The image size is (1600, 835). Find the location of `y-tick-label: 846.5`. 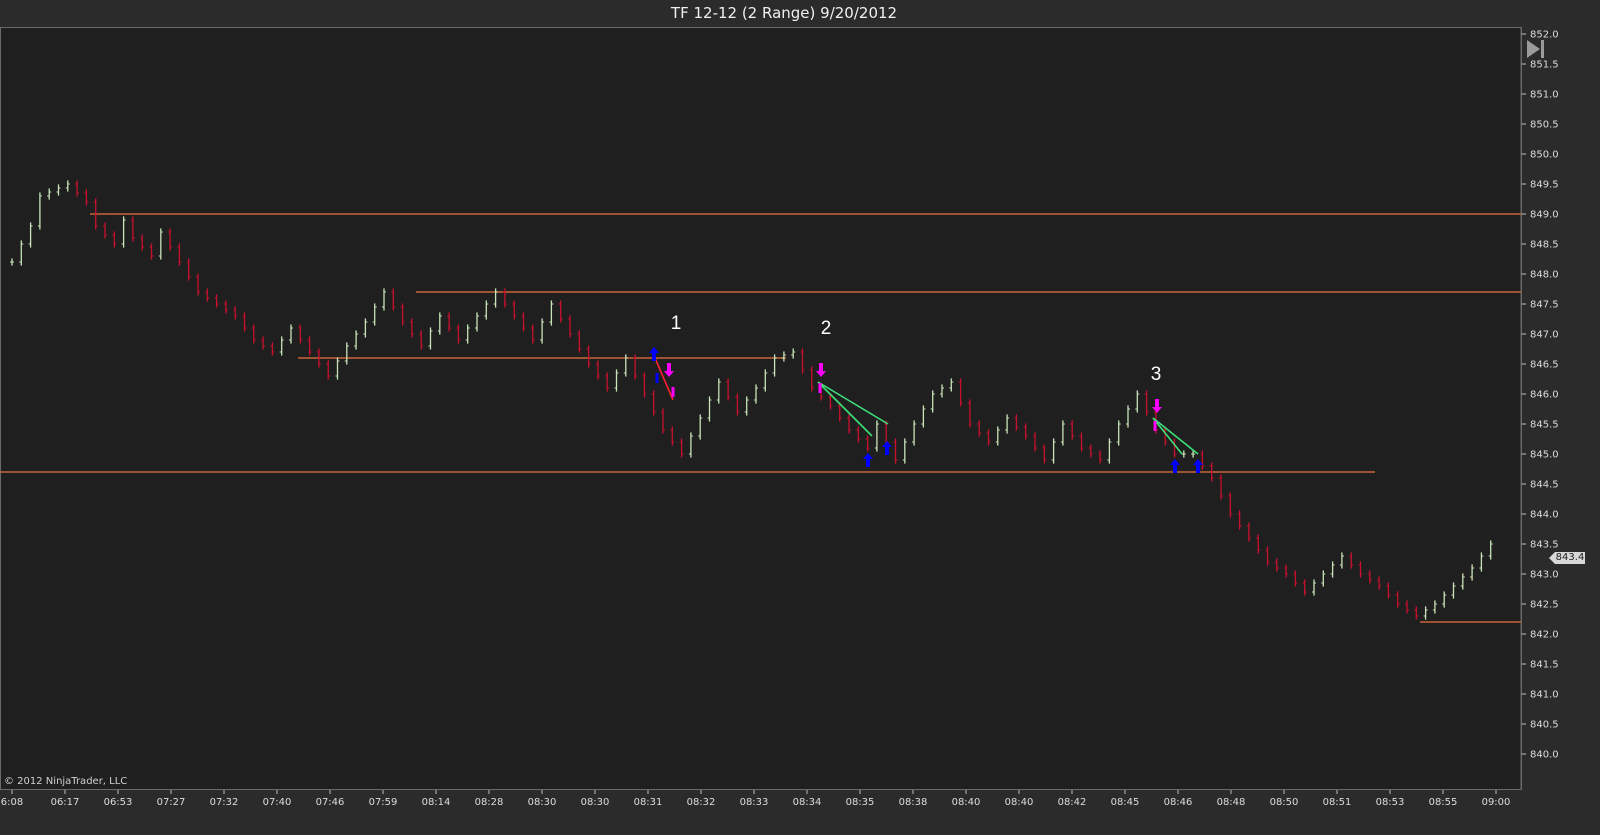

y-tick-label: 846.5 is located at coordinates (1544, 365).